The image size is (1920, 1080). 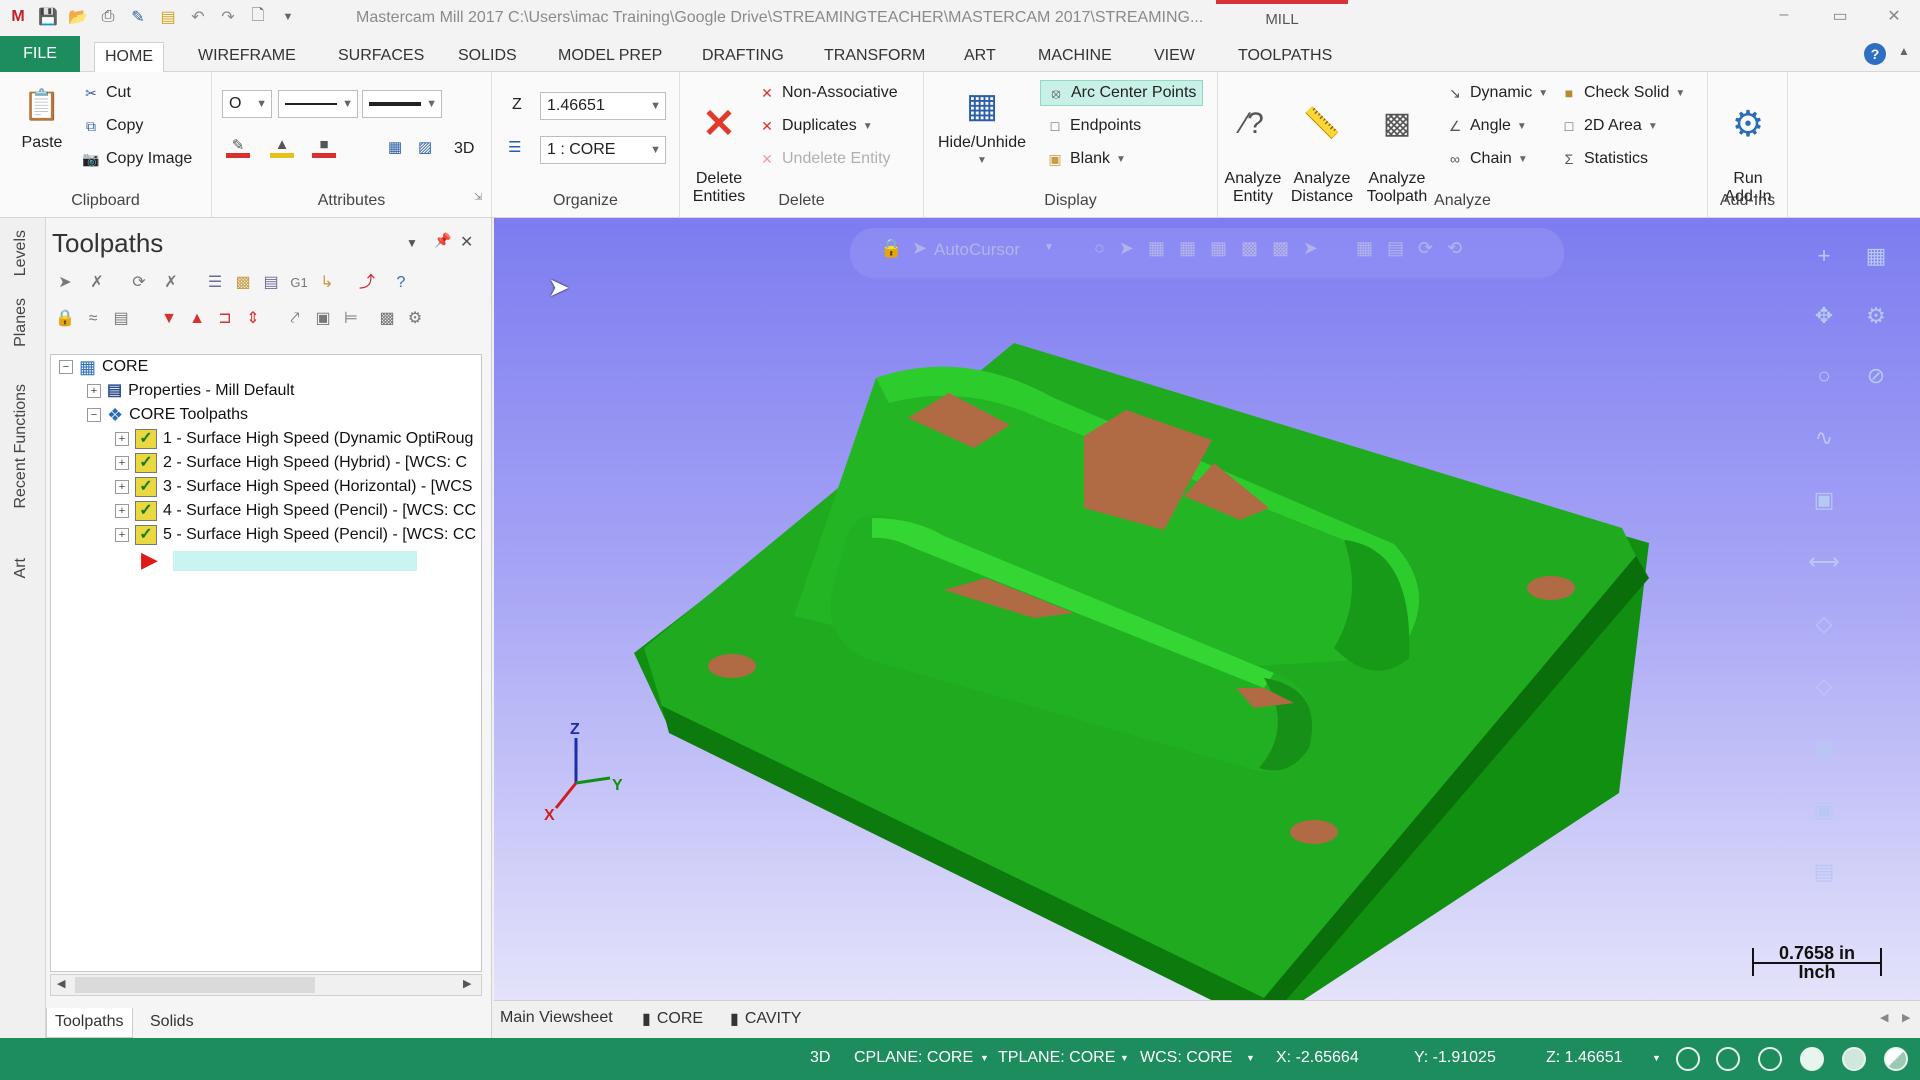 What do you see at coordinates (610, 57) in the screenshot?
I see `tab-model-prep: MODEL PREP` at bounding box center [610, 57].